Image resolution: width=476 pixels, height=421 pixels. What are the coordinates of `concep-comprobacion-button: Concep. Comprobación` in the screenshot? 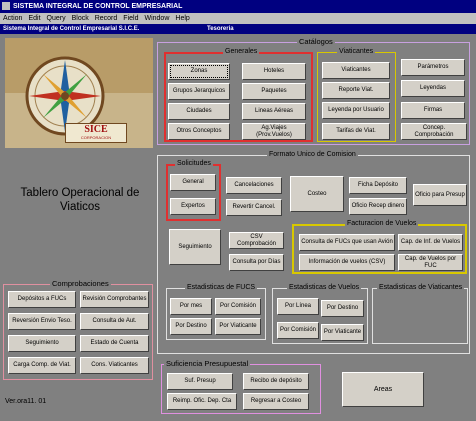 It's located at (434, 131).